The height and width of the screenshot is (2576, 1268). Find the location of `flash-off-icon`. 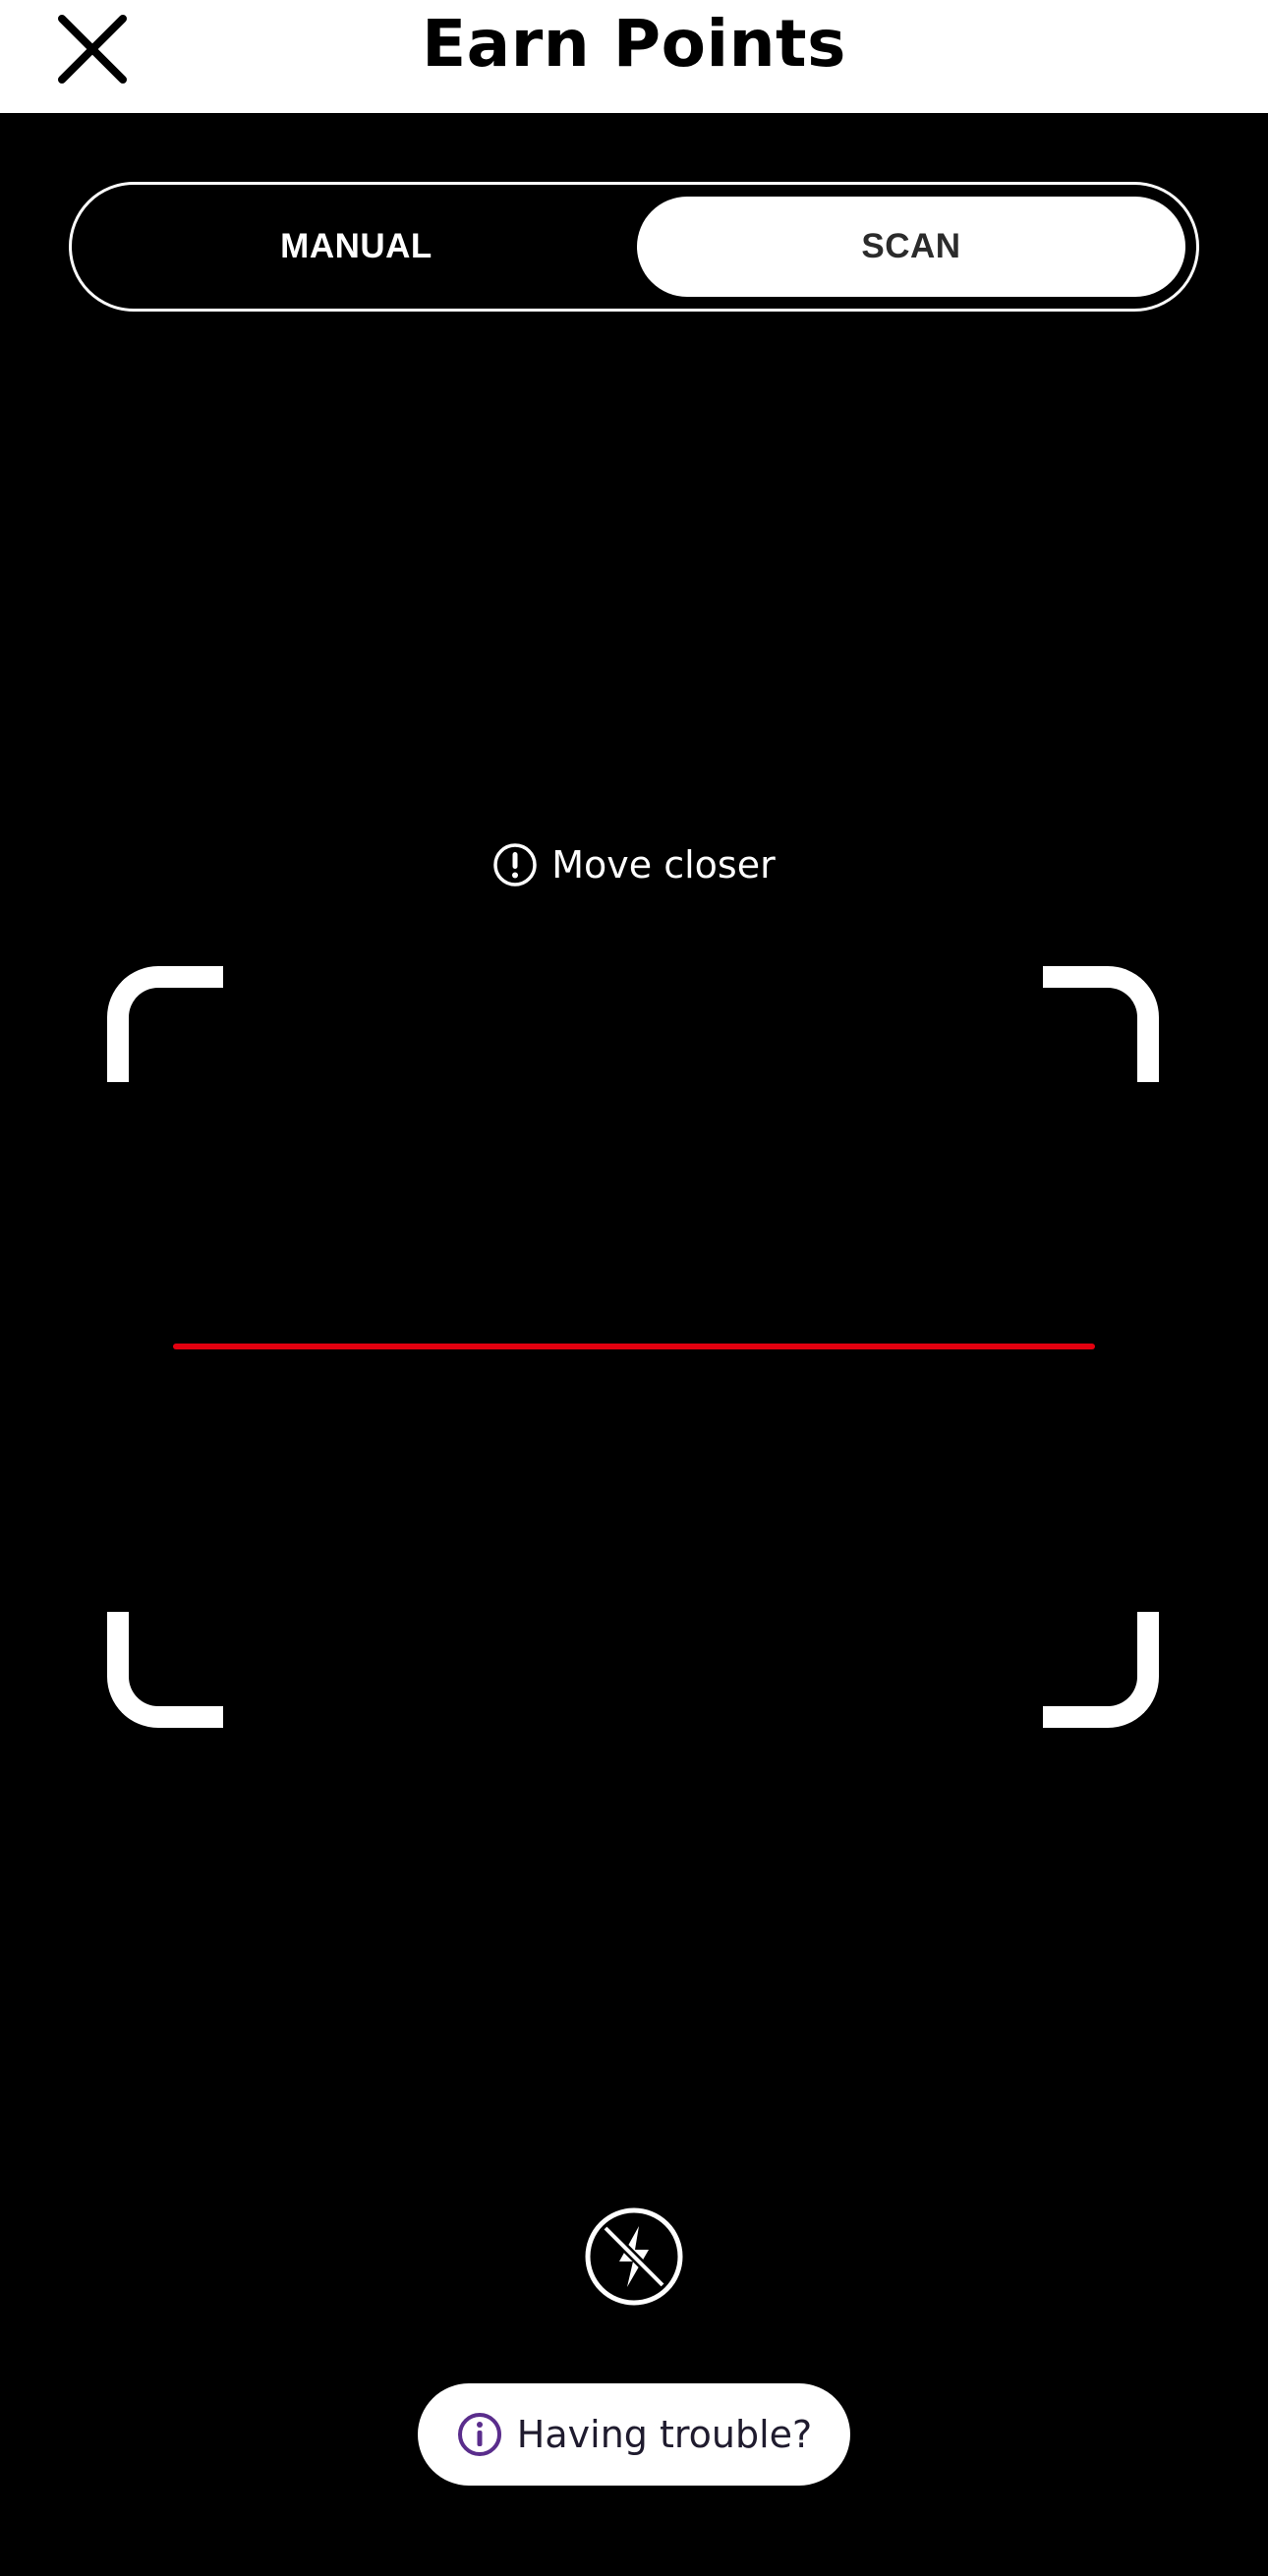

flash-off-icon is located at coordinates (634, 2256).